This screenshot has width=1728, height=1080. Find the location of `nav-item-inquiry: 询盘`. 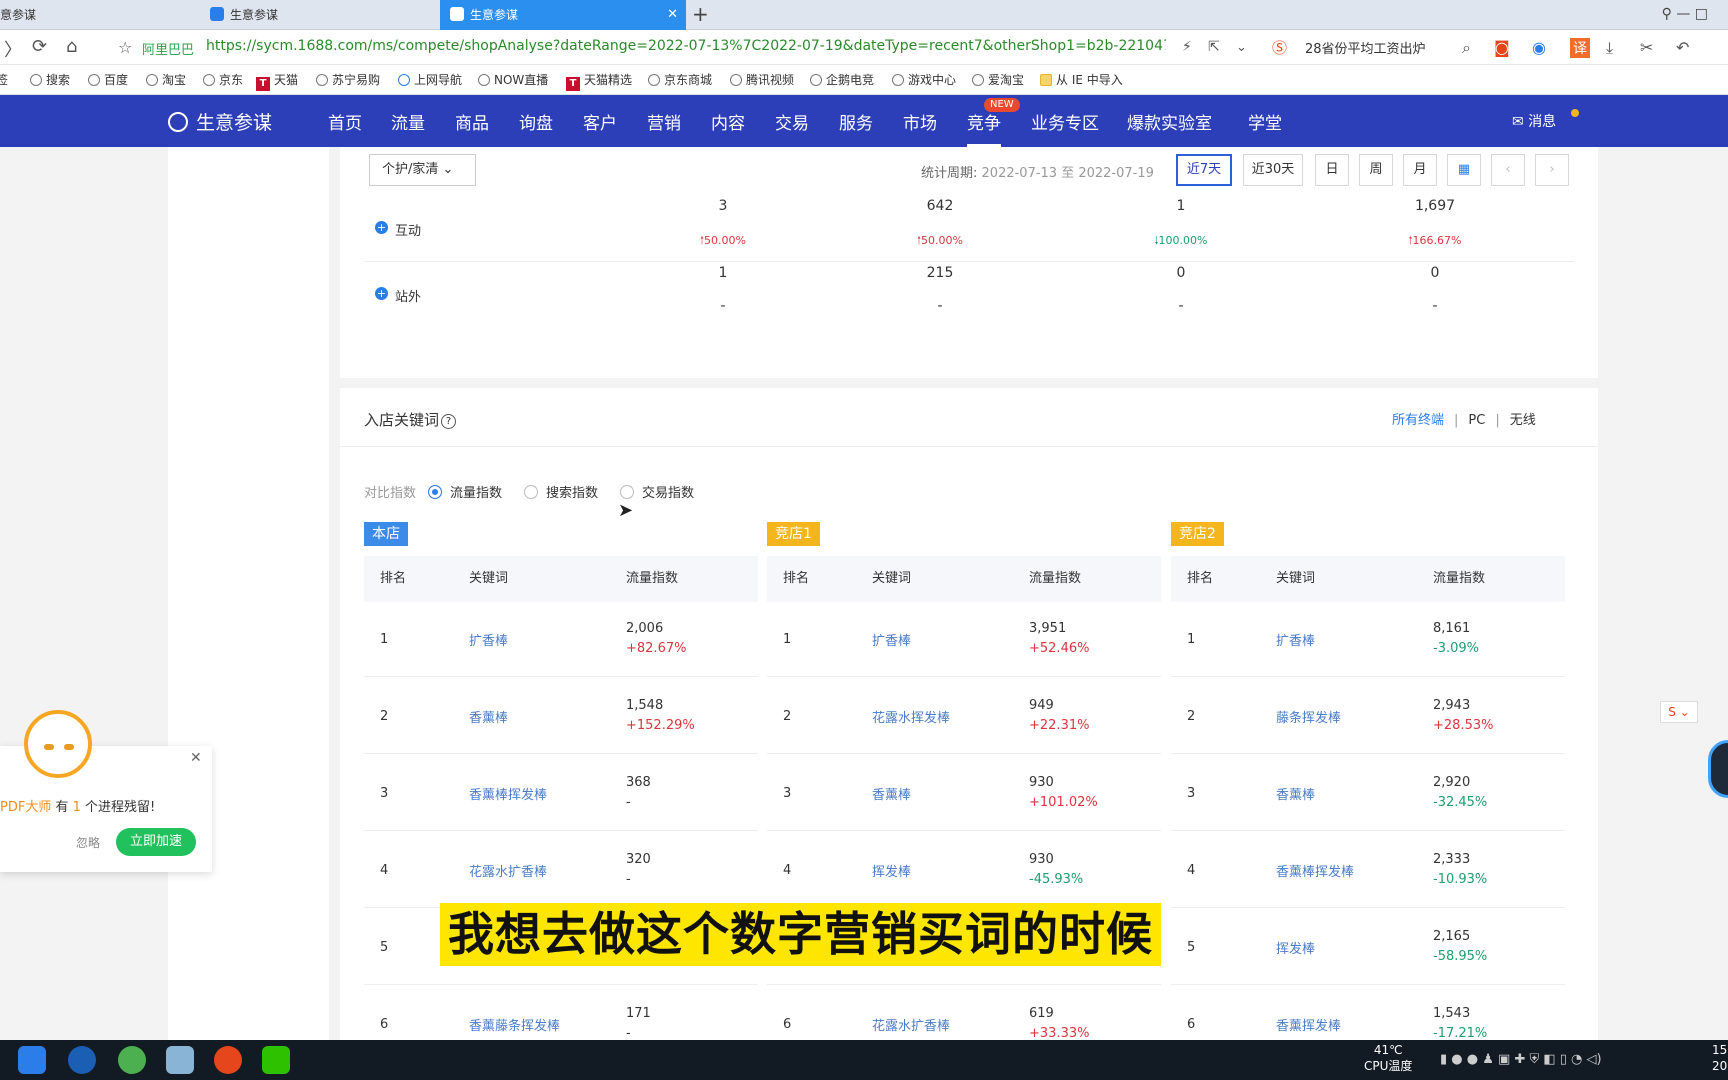

nav-item-inquiry: 询盘 is located at coordinates (536, 121).